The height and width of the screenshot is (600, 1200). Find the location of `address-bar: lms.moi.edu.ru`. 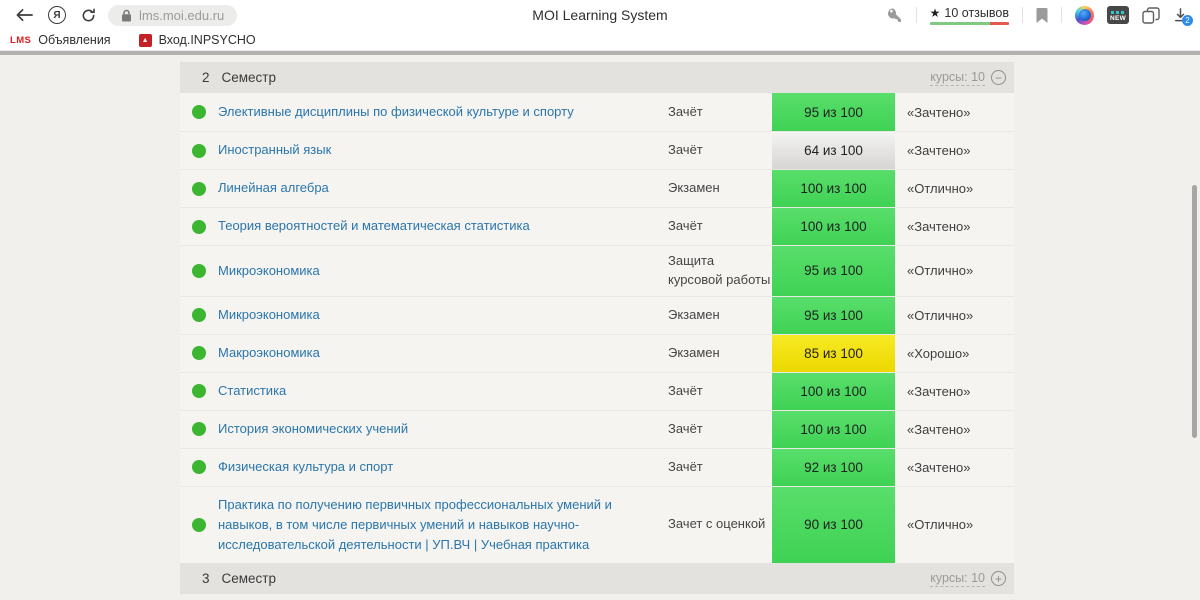

address-bar: lms.moi.edu.ru is located at coordinates (173, 15).